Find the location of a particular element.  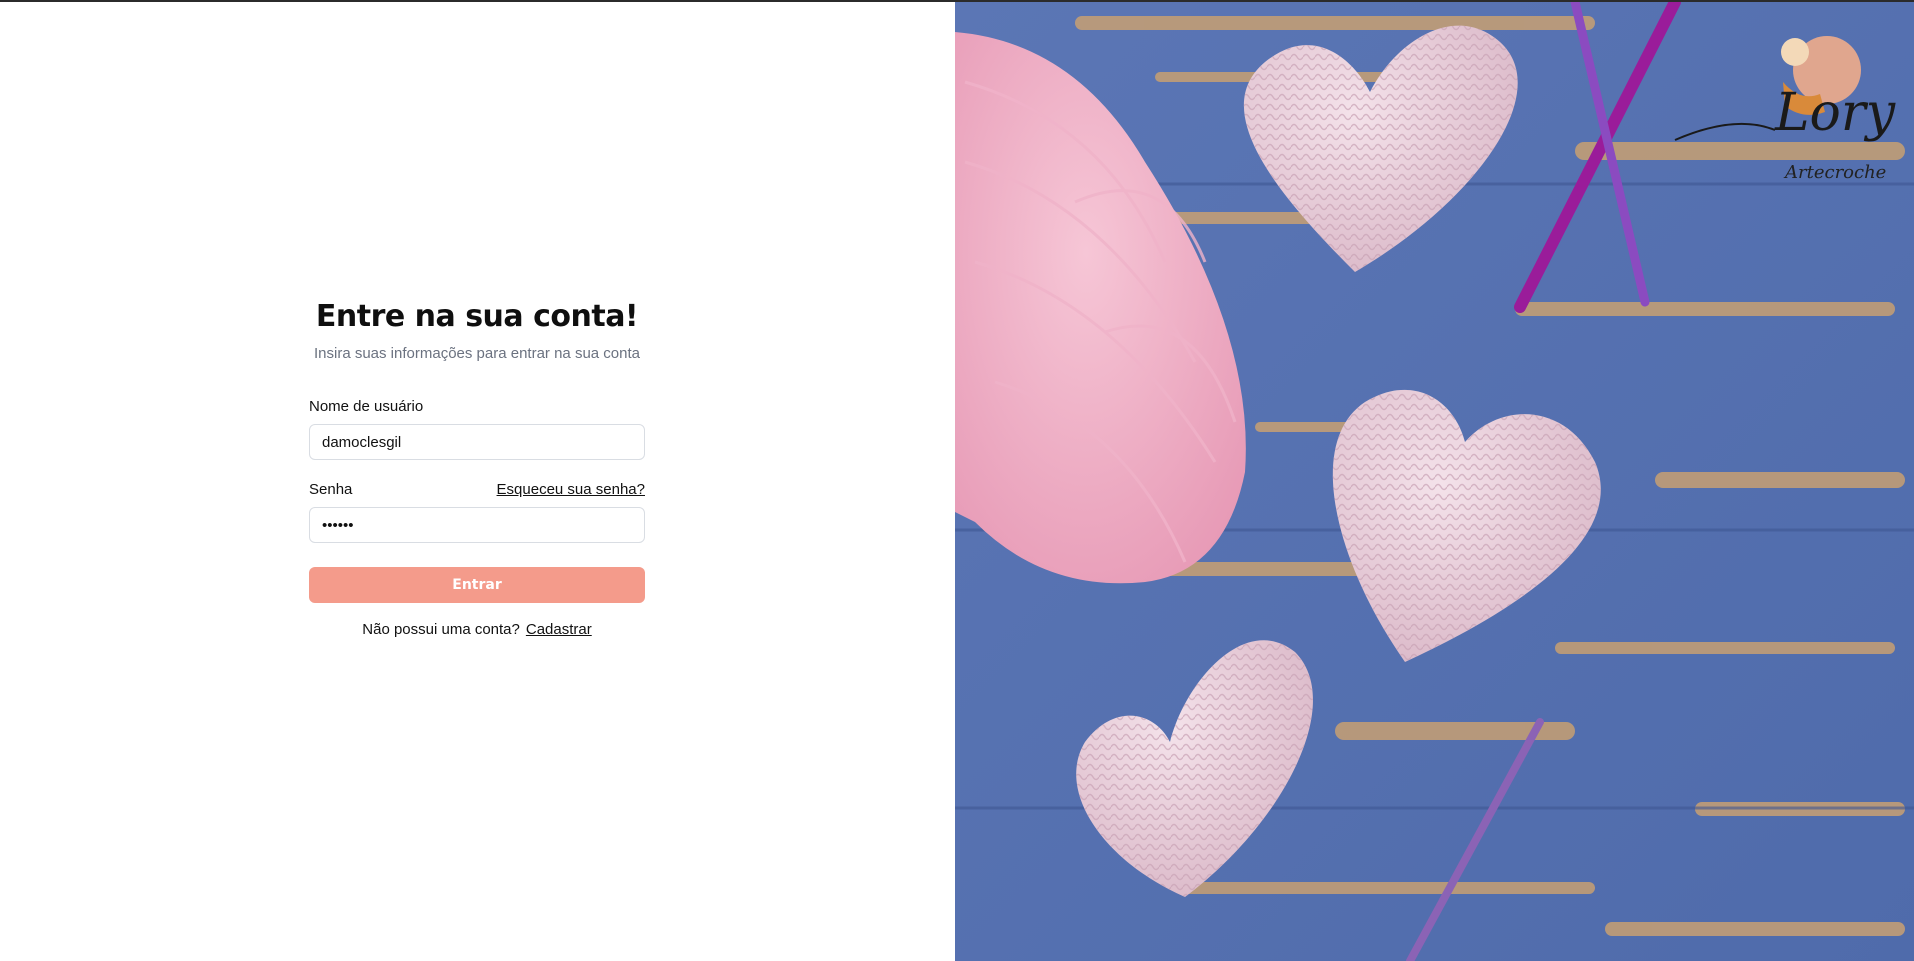

password-label: Senha is located at coordinates (331, 489).